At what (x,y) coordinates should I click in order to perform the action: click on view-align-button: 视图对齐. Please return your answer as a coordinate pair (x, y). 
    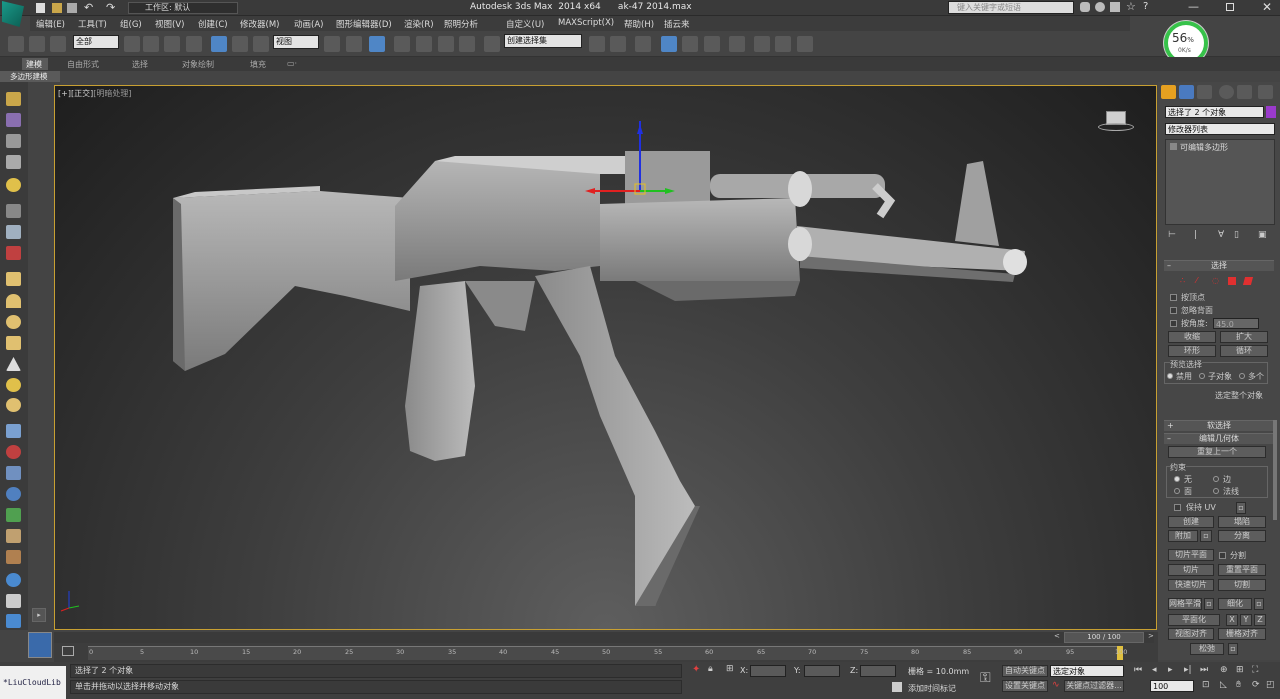
    Looking at the image, I should click on (1191, 634).